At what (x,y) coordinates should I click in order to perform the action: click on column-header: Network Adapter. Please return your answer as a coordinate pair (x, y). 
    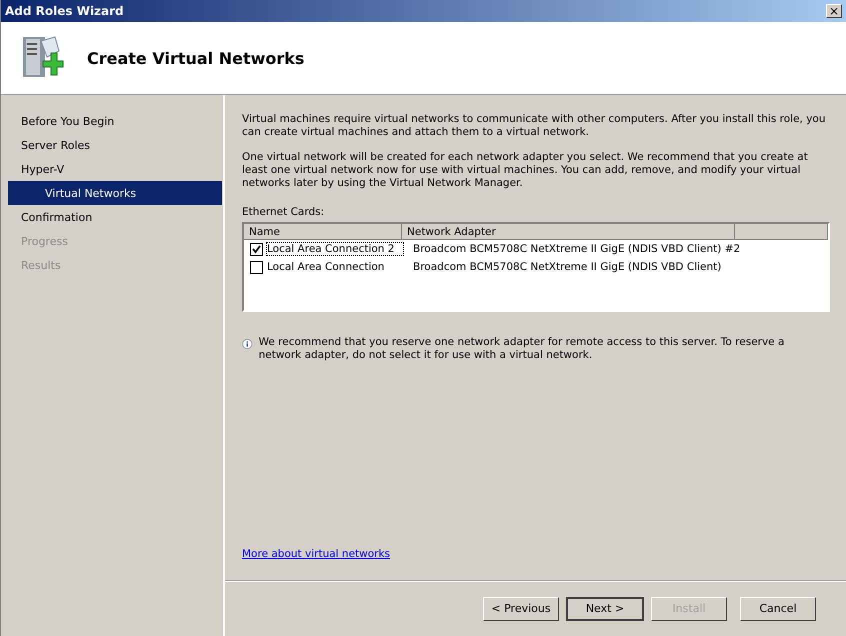
    Looking at the image, I should click on (568, 232).